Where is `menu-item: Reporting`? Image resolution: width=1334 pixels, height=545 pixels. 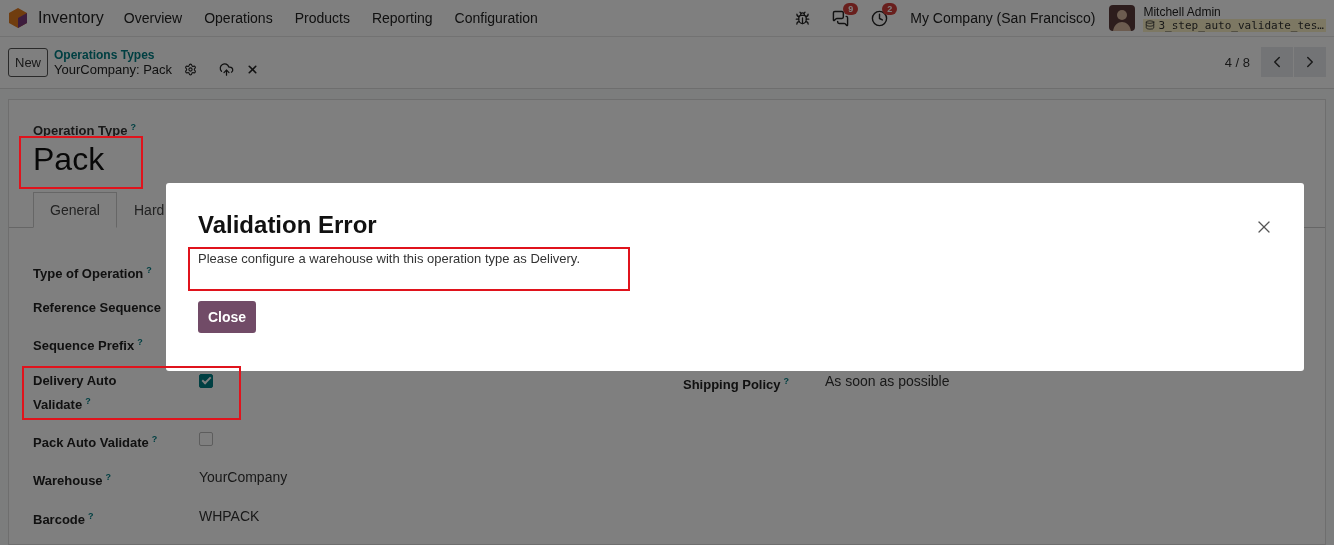 menu-item: Reporting is located at coordinates (402, 18).